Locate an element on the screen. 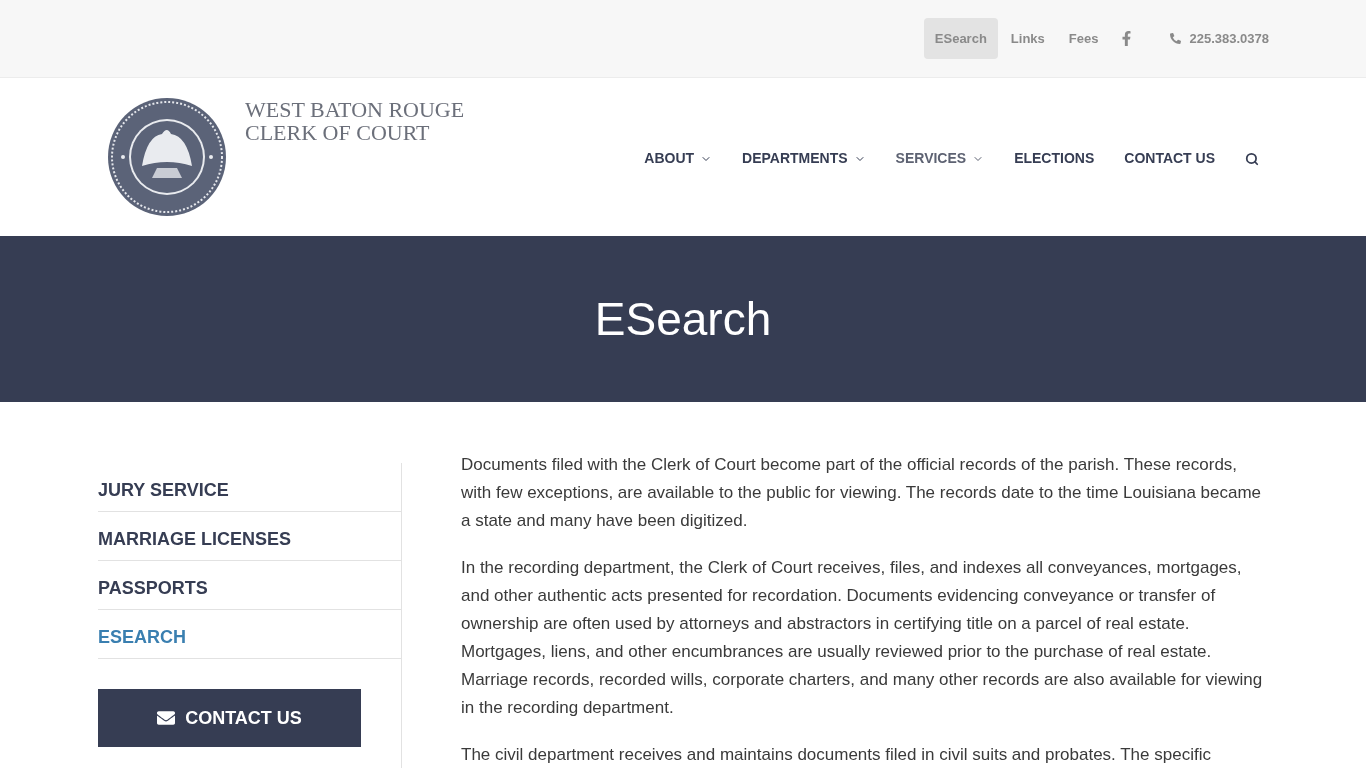 The height and width of the screenshot is (768, 1366). sidebar-item: PASSPORTS is located at coordinates (249, 585).